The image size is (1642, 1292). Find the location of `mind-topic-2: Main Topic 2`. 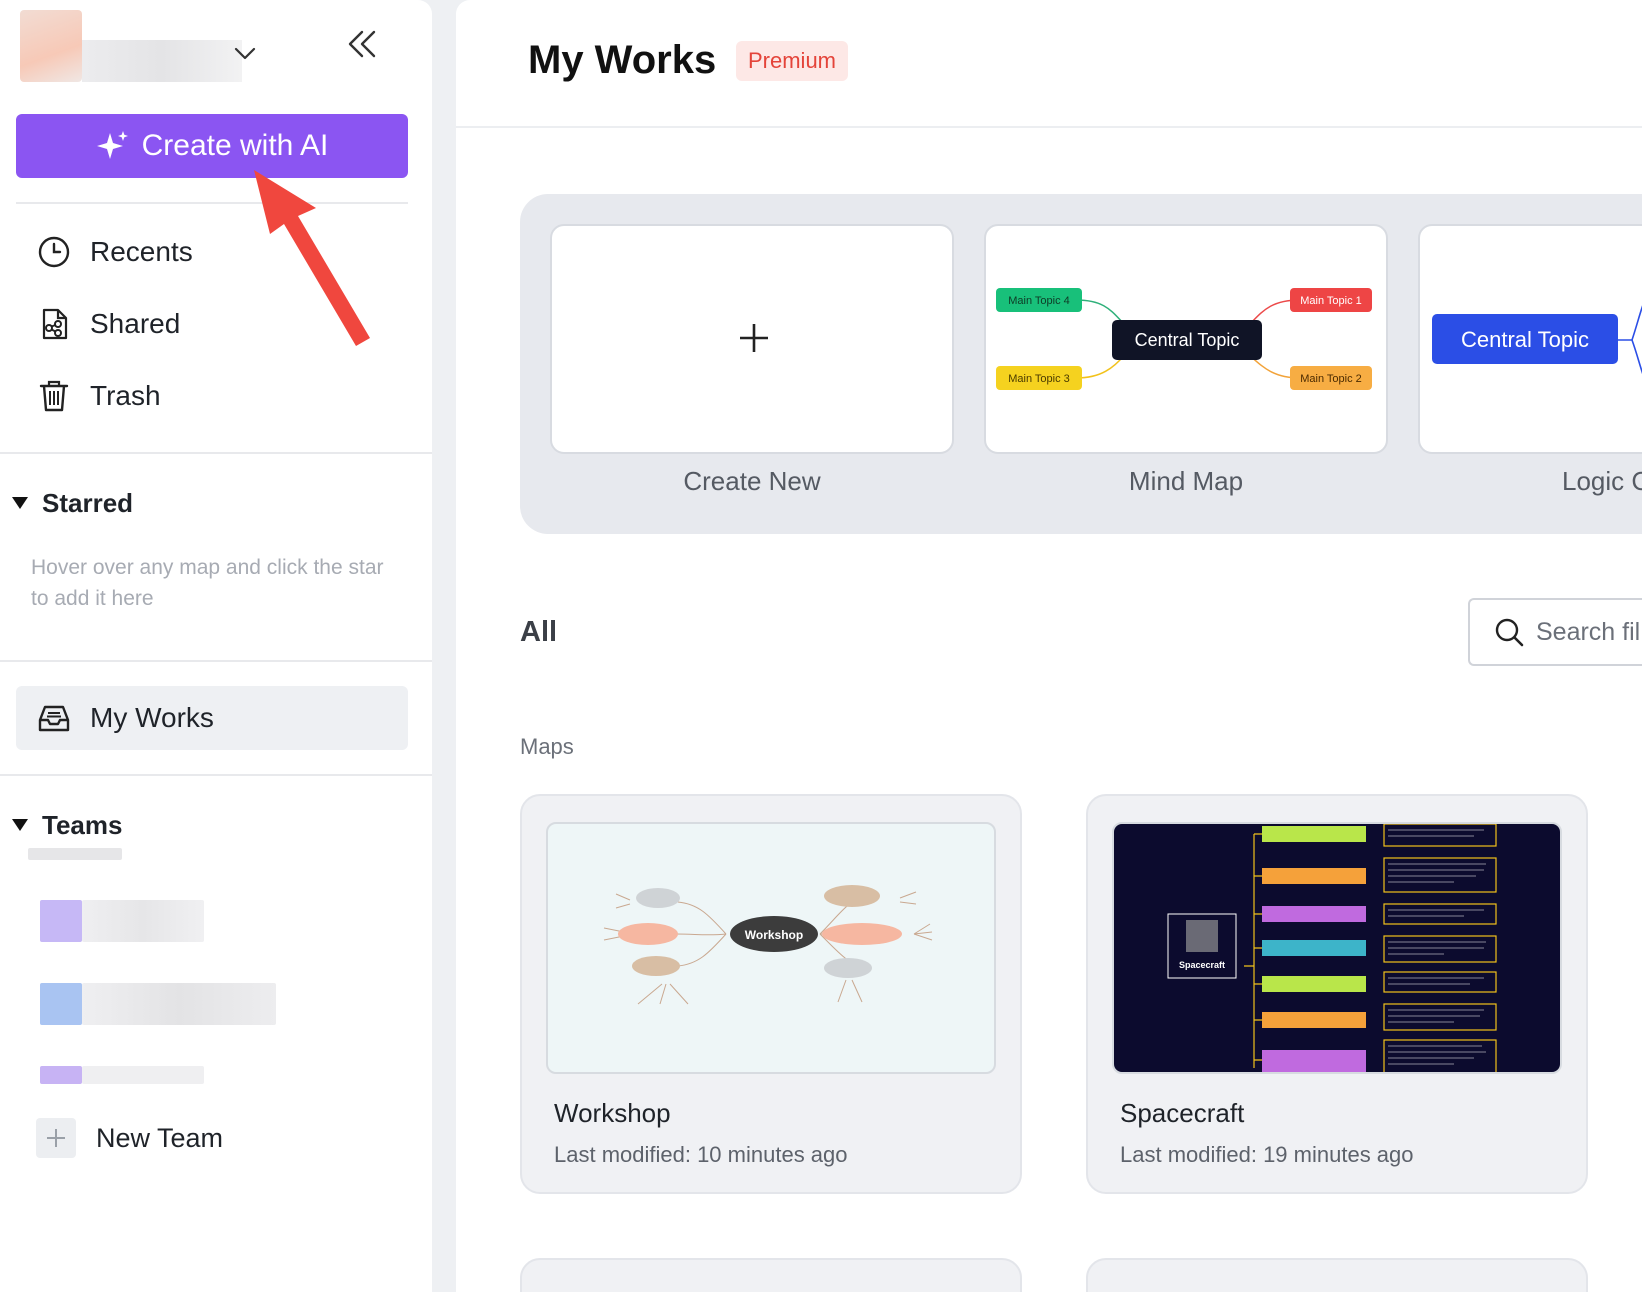

mind-topic-2: Main Topic 2 is located at coordinates (1331, 379).